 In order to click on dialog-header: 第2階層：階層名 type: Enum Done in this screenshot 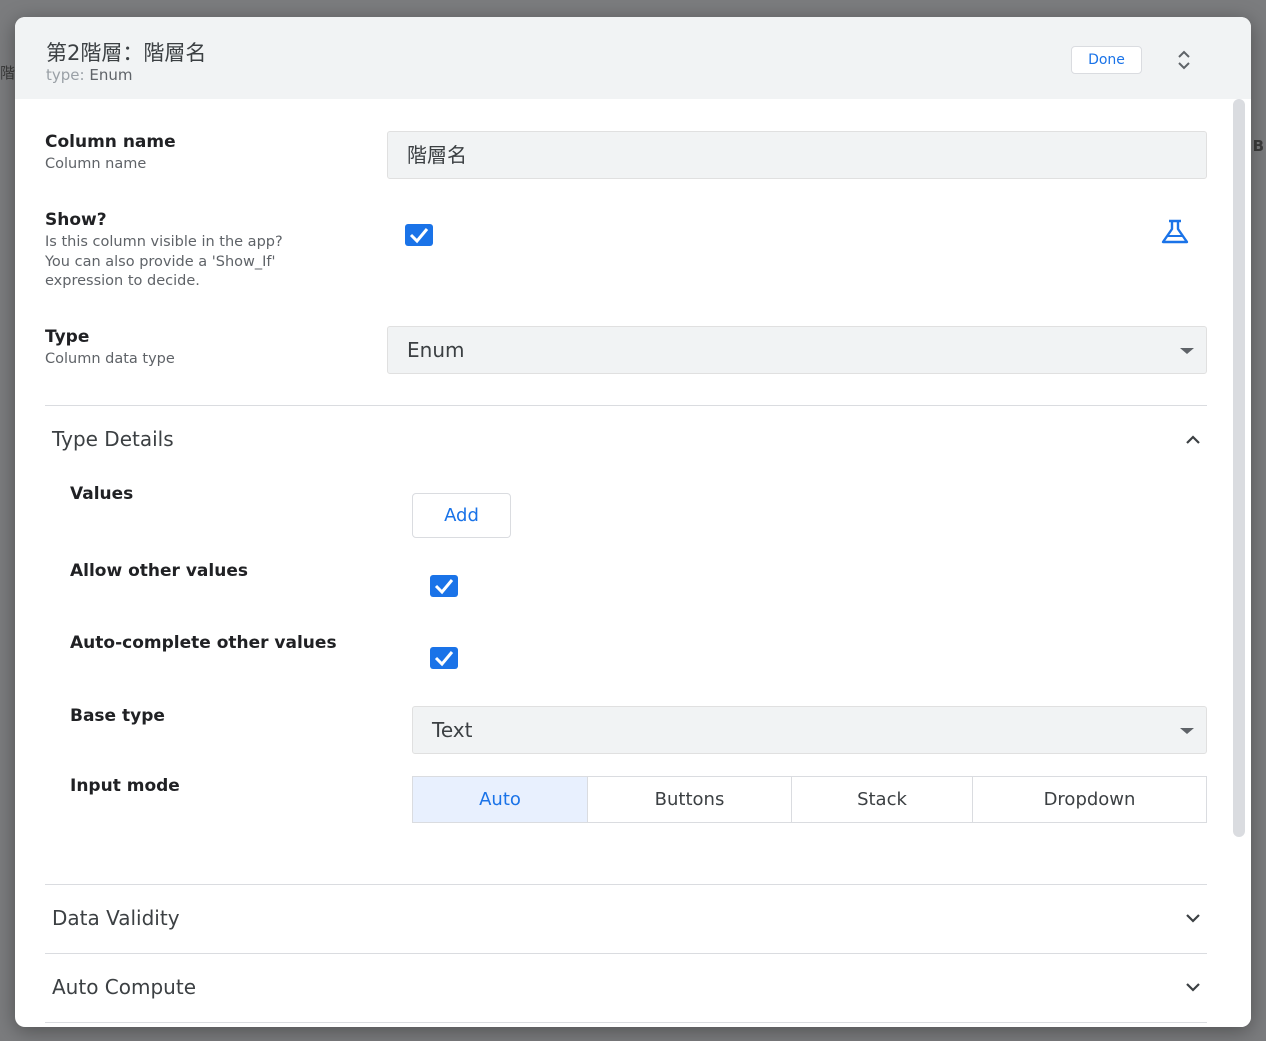, I will do `click(633, 58)`.